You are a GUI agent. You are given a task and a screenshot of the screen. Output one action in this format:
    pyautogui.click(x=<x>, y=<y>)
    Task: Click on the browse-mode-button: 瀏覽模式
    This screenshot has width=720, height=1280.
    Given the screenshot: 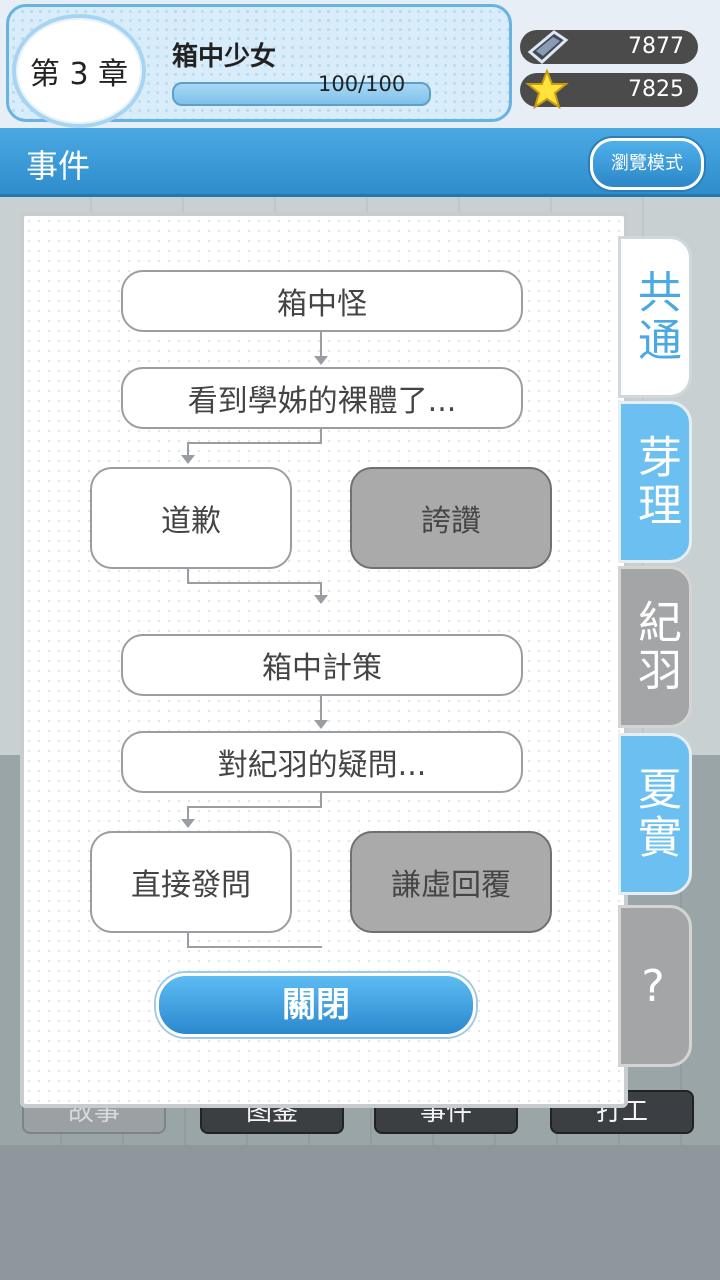 What is the action you would take?
    pyautogui.click(x=647, y=164)
    